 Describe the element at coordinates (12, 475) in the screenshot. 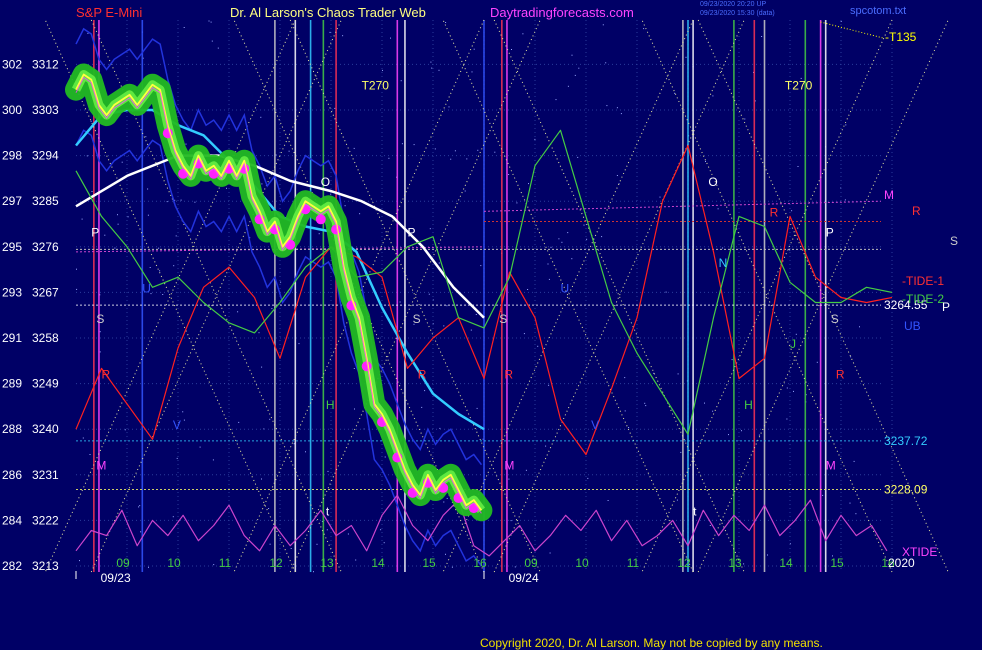

I see `y-tick-label-left: 286` at that location.